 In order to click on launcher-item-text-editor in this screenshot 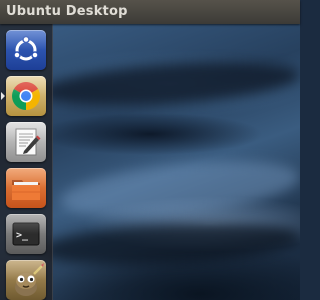, I will do `click(26, 142)`.